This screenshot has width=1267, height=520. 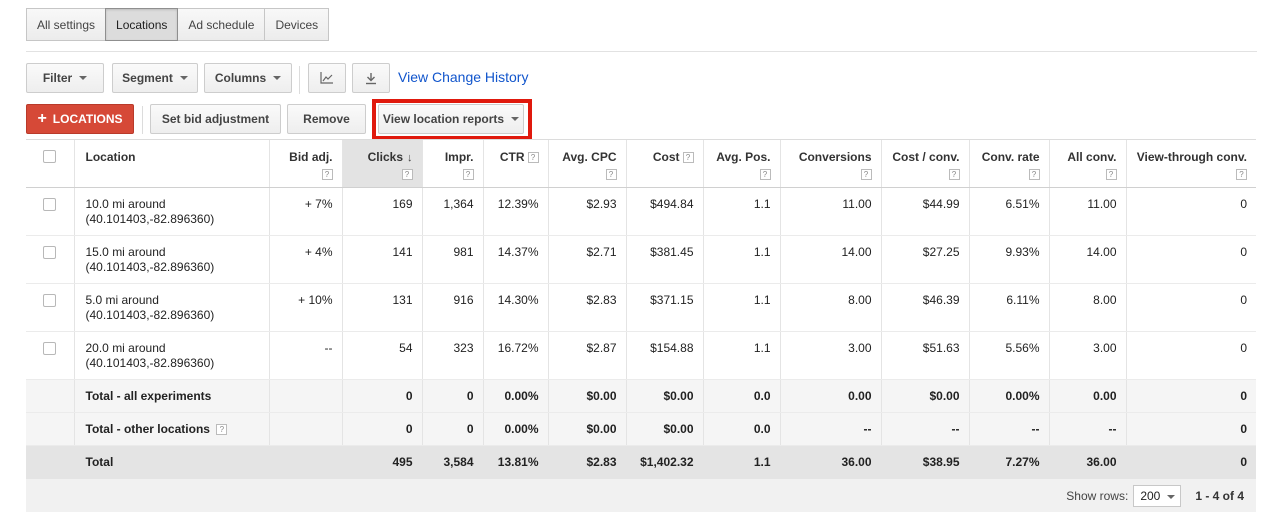 What do you see at coordinates (463, 77) in the screenshot?
I see `view-change-history-link: View Change History` at bounding box center [463, 77].